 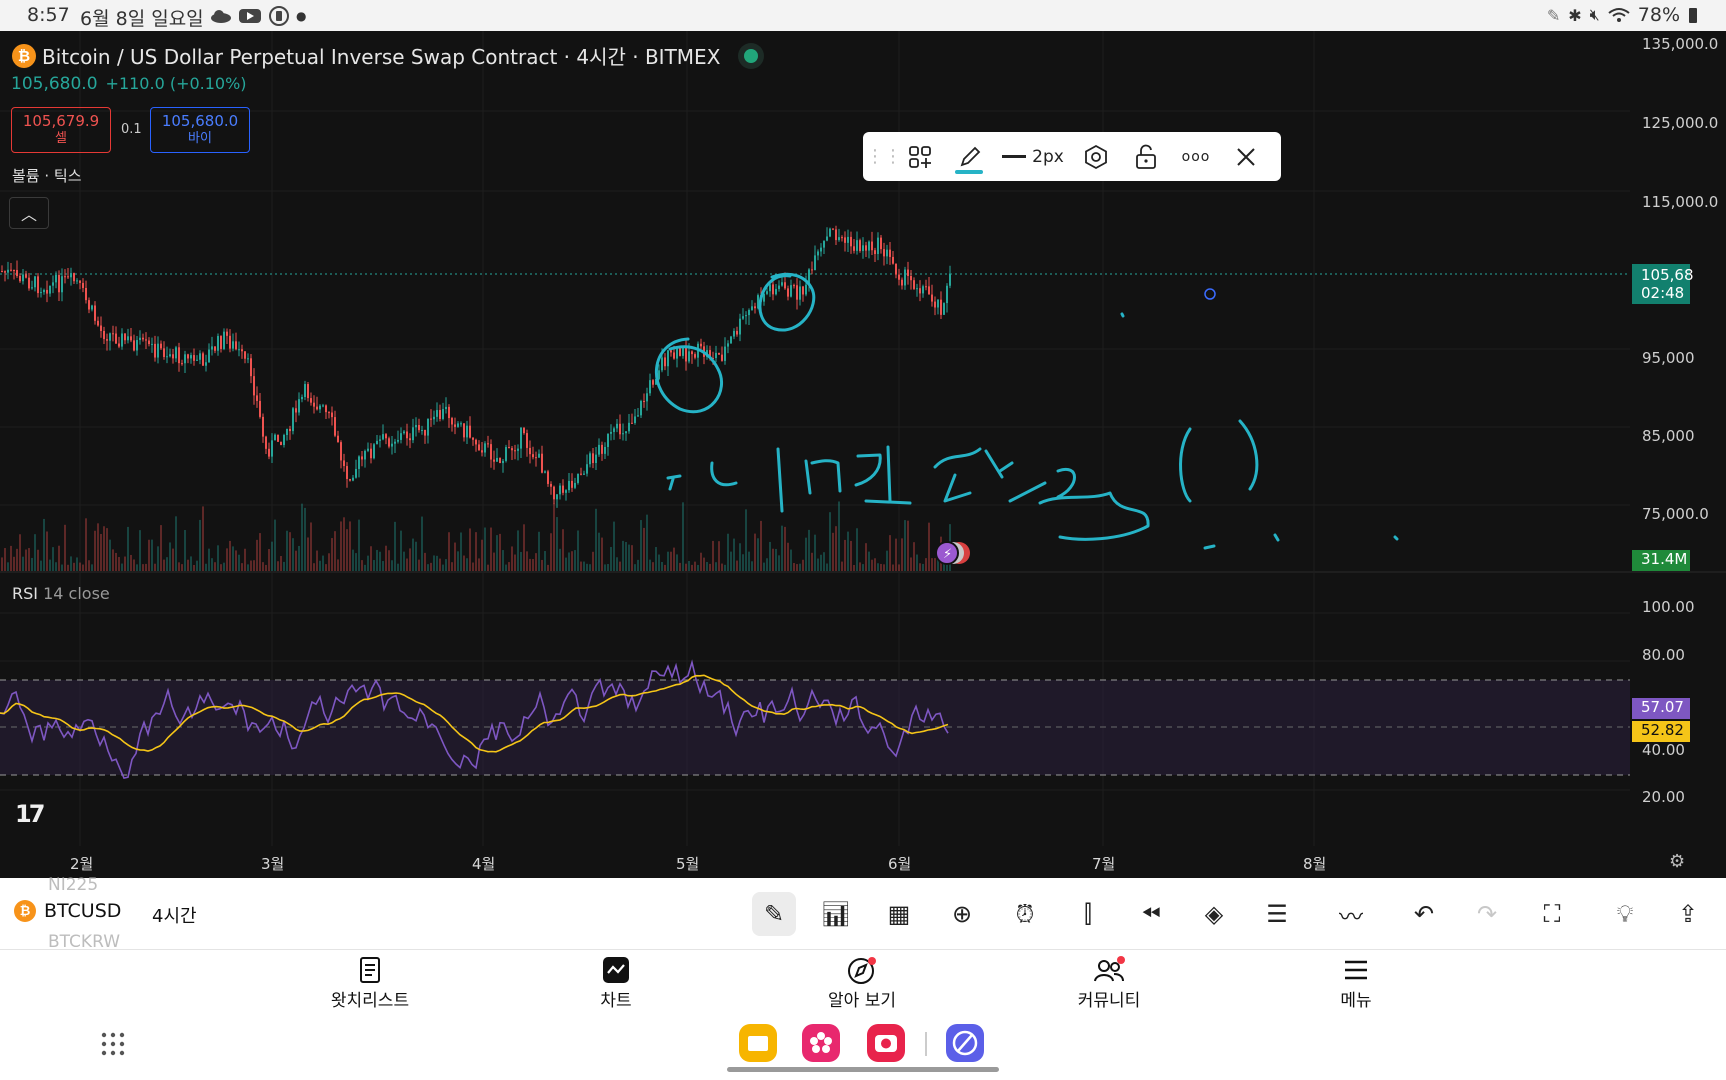 I want to click on nav-community: 커뮤니티, so click(x=1109, y=983).